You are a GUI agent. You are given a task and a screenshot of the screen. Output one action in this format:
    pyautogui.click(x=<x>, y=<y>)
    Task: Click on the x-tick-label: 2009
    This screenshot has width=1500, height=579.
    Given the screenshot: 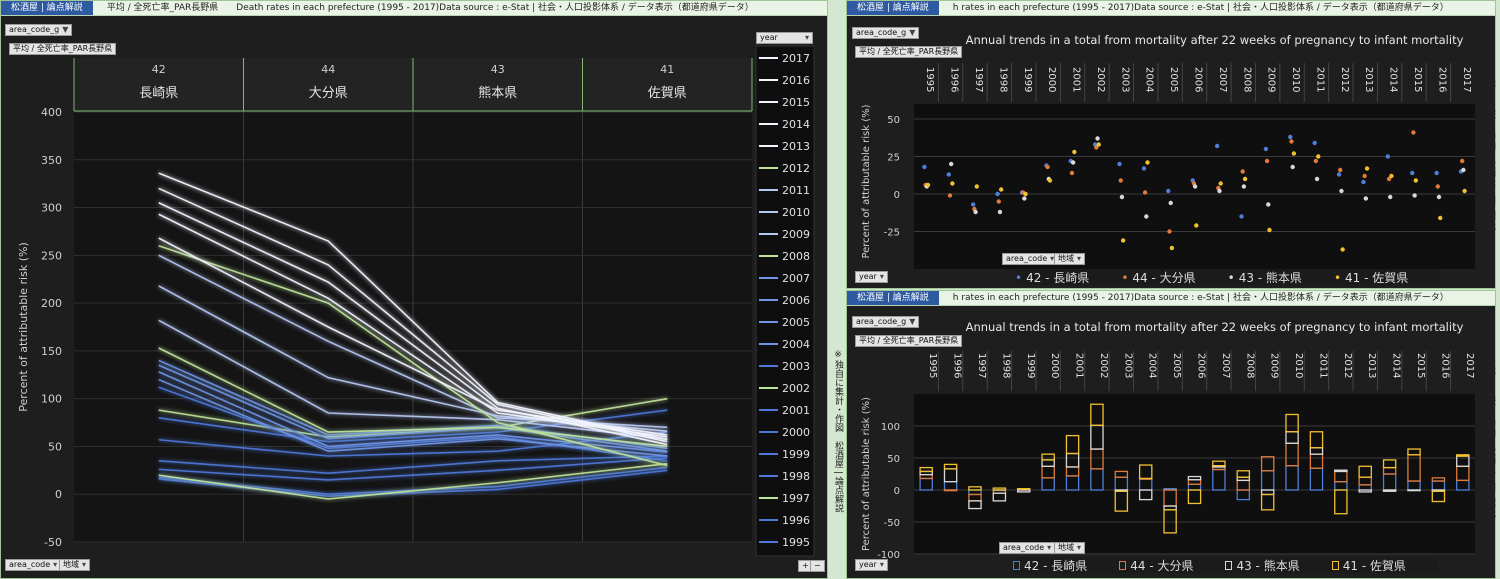 What is the action you would take?
    pyautogui.click(x=1274, y=365)
    